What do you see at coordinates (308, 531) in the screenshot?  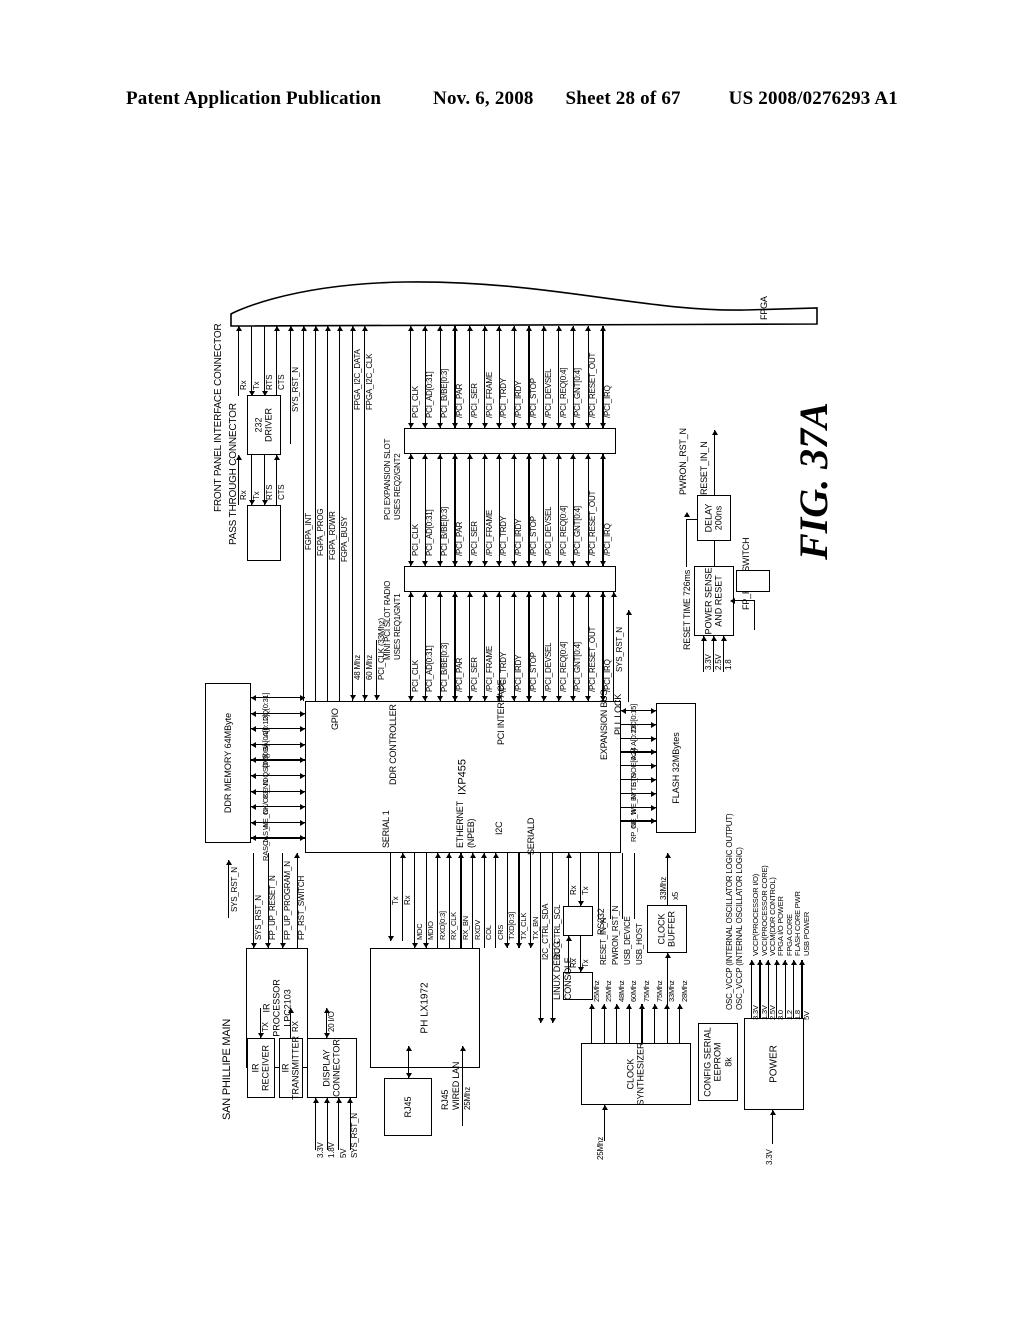 I see `sig-fgpa-int: FGPA_INT` at bounding box center [308, 531].